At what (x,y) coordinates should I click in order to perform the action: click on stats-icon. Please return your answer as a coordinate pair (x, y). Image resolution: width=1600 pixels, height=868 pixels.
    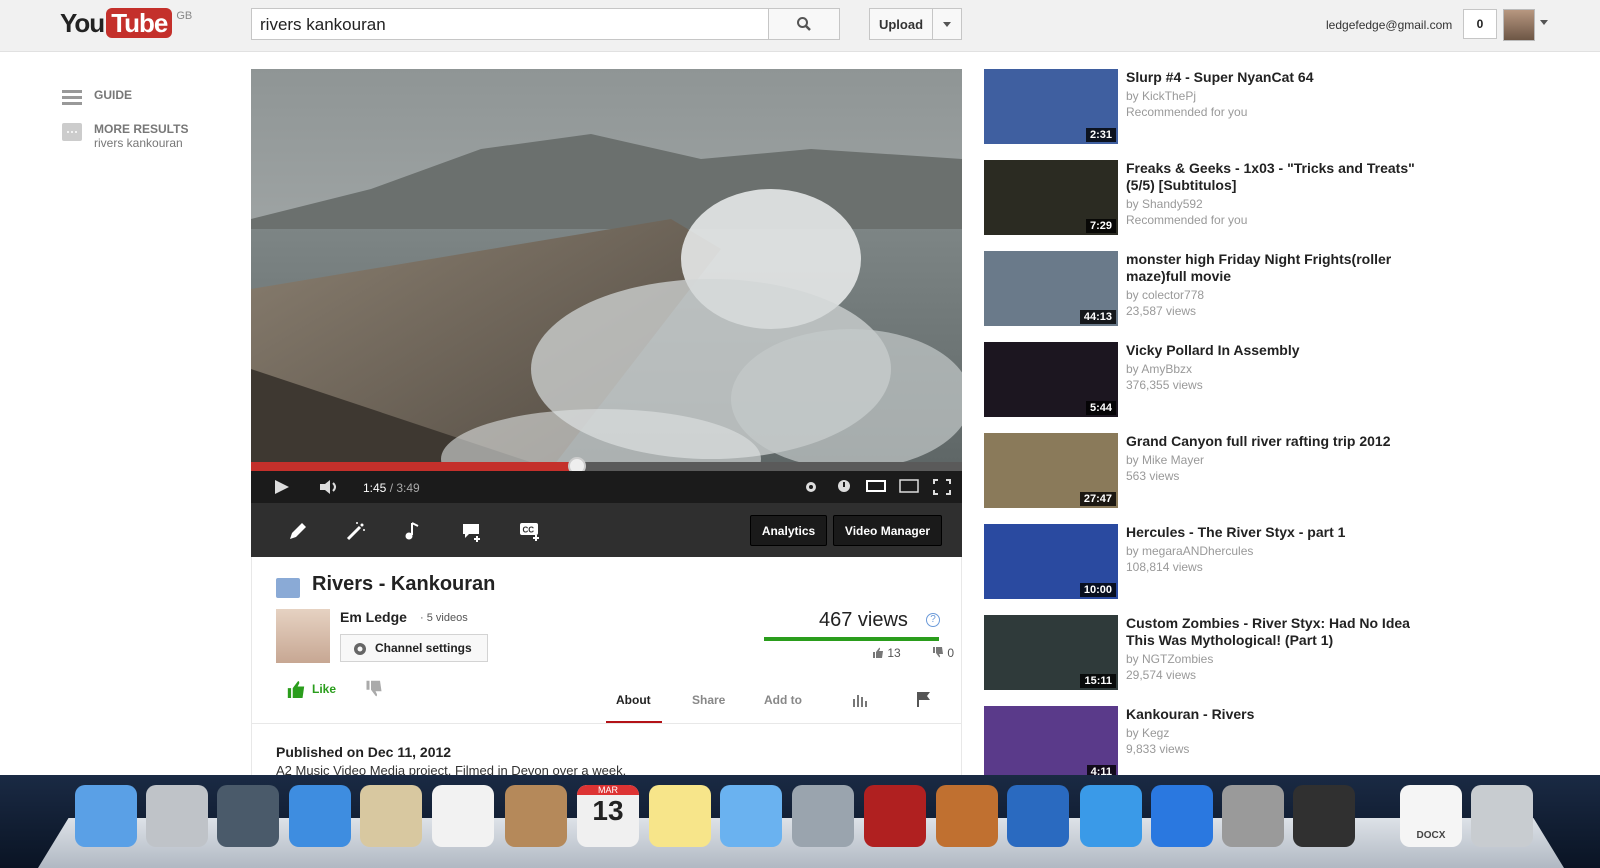
    Looking at the image, I should click on (860, 700).